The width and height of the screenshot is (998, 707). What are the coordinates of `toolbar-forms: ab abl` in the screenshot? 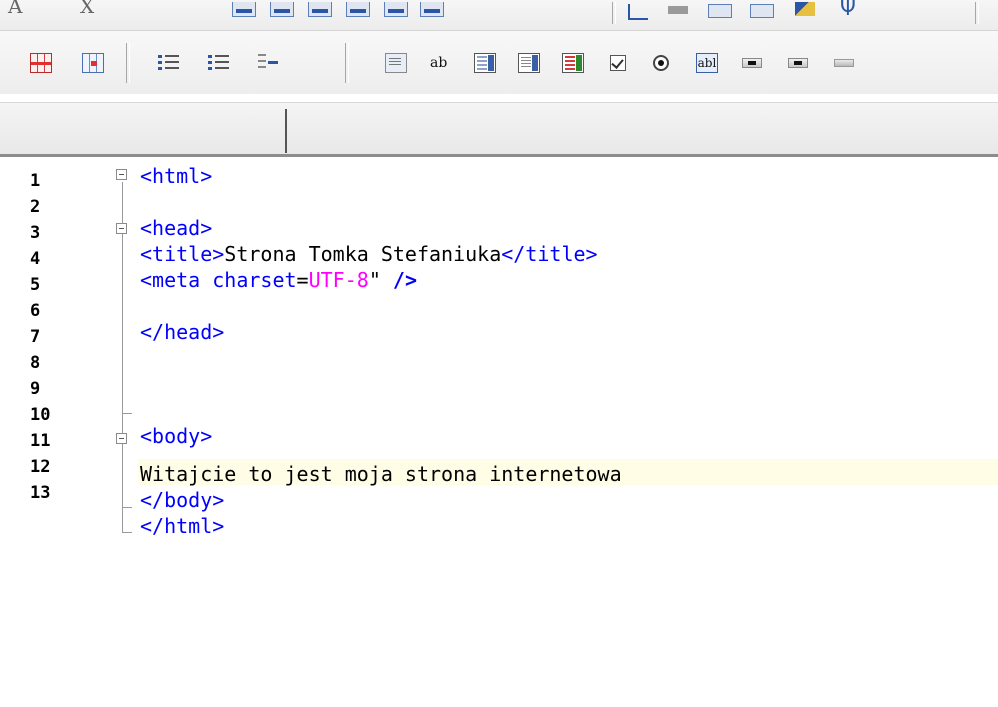 It's located at (499, 62).